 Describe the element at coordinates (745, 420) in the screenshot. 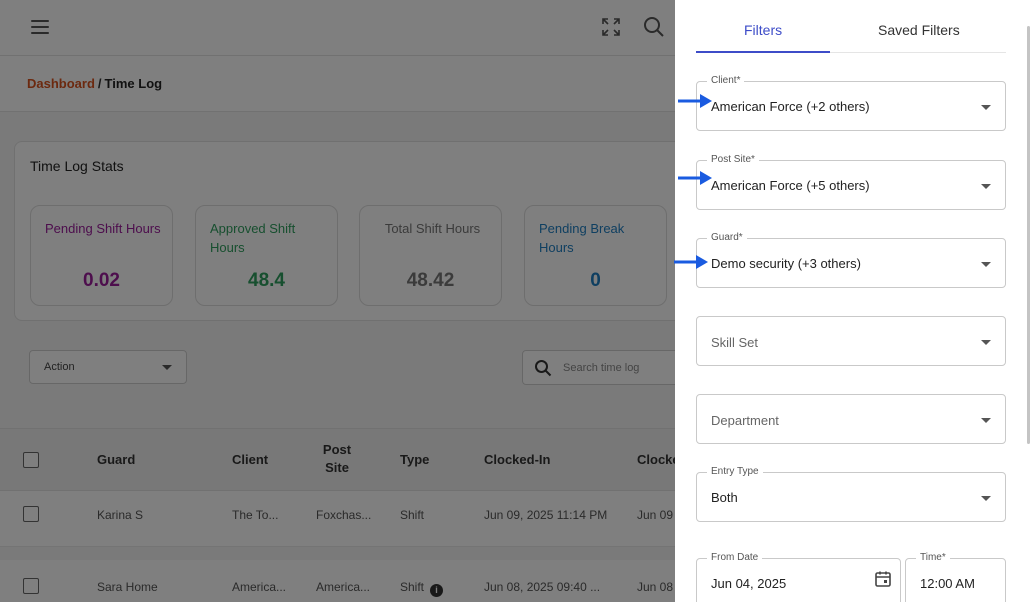

I see `department-placeholder: Department` at that location.